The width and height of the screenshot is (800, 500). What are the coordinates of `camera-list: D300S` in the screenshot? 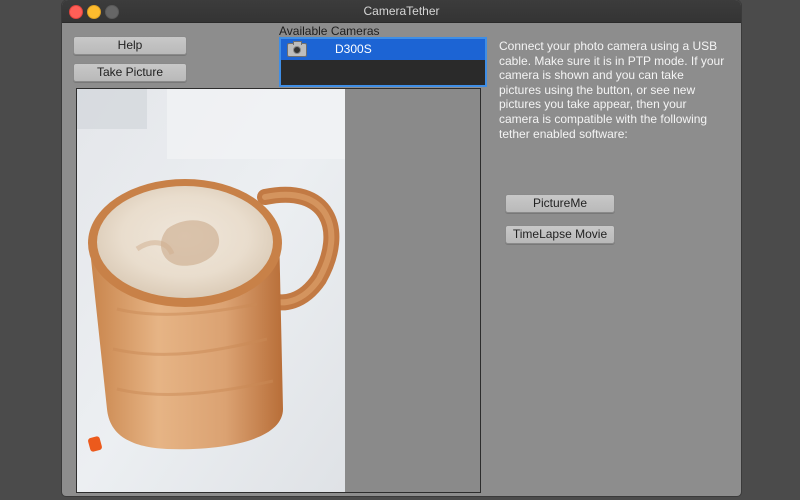 It's located at (383, 62).